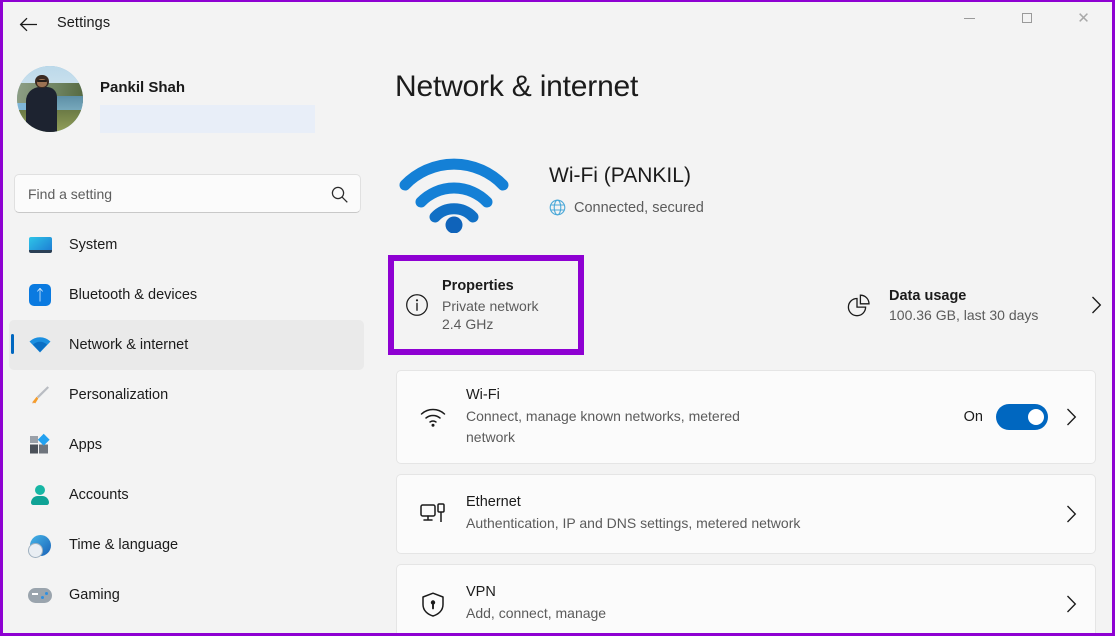  Describe the element at coordinates (186, 245) in the screenshot. I see `sidebar-item-system: System` at that location.